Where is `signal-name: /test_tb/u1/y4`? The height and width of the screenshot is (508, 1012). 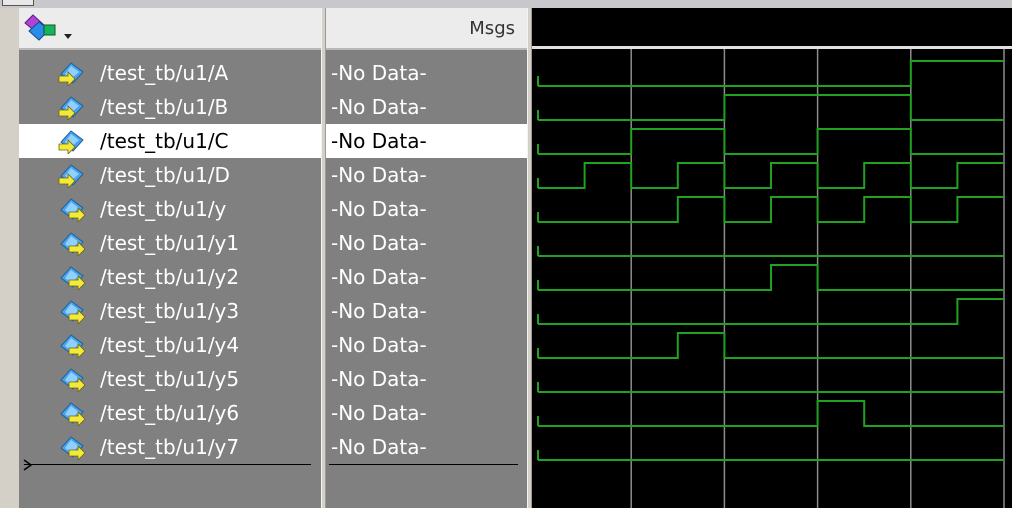
signal-name: /test_tb/u1/y4 is located at coordinates (170, 345).